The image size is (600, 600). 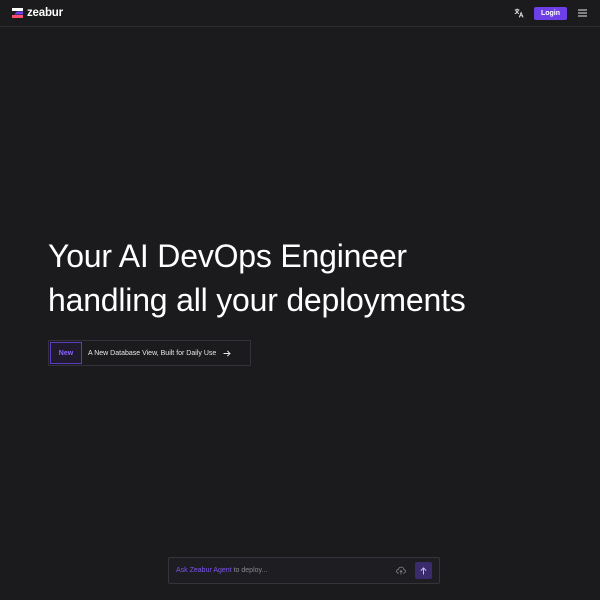 I want to click on brand-name: zeabur, so click(x=45, y=13).